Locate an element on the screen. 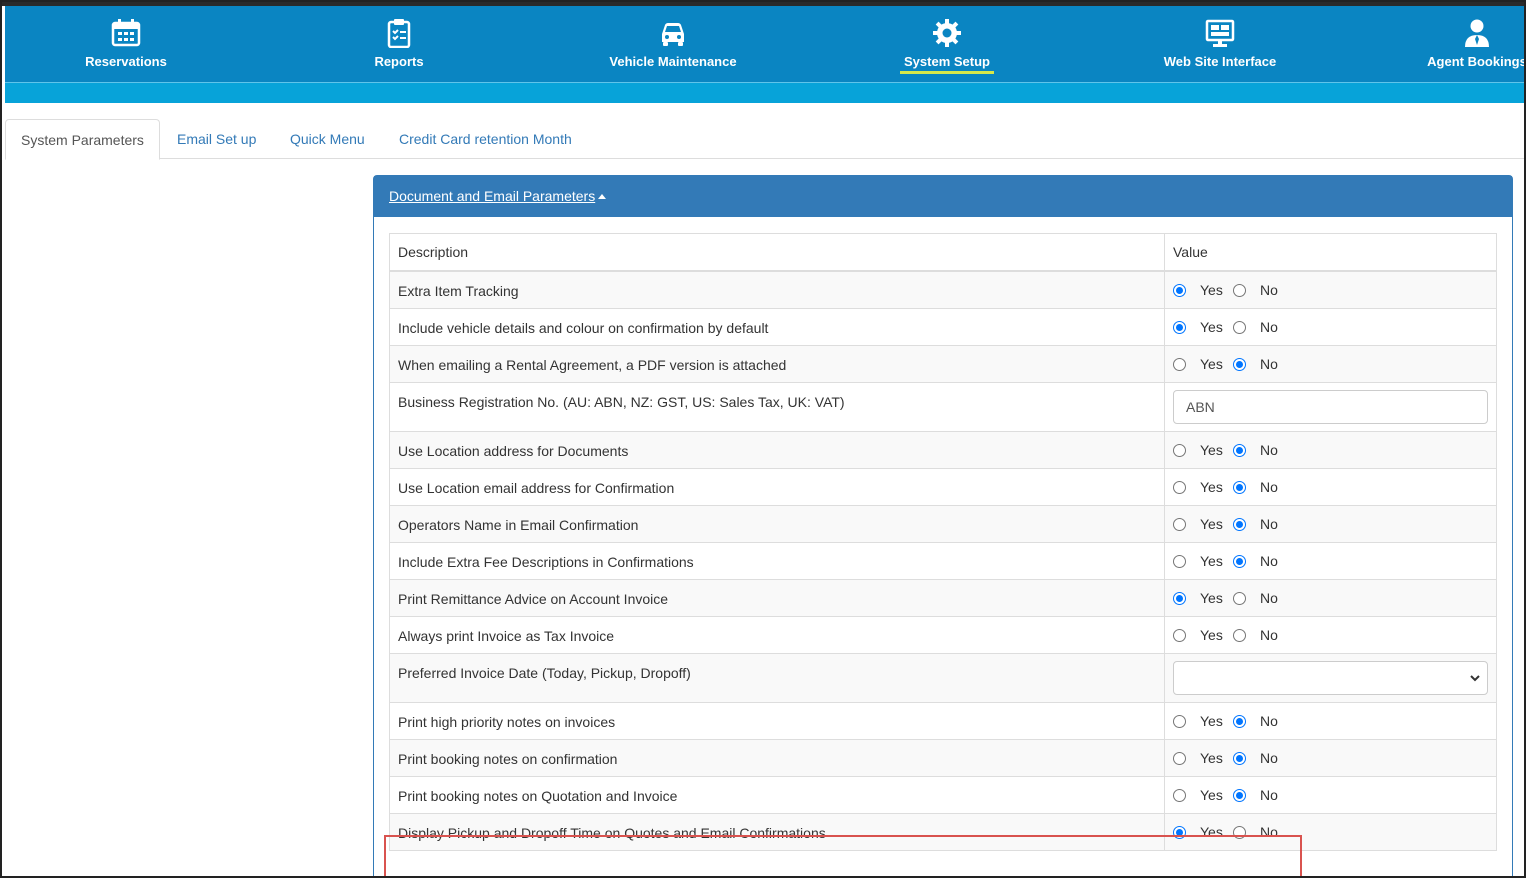 Image resolution: width=1526 pixels, height=878 pixels. table-row: Always print Invoice as Tax Invoice Yes No is located at coordinates (943, 634).